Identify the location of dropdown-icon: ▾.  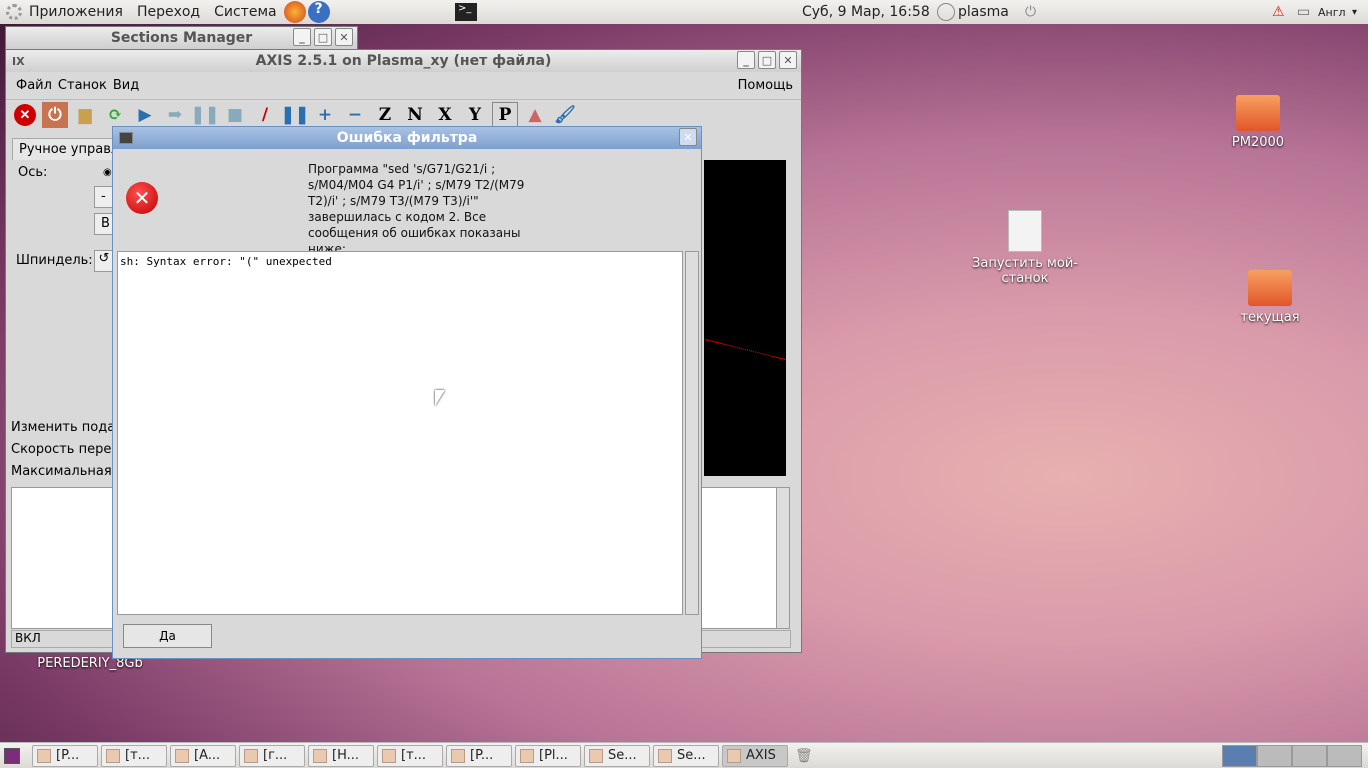
(1354, 12).